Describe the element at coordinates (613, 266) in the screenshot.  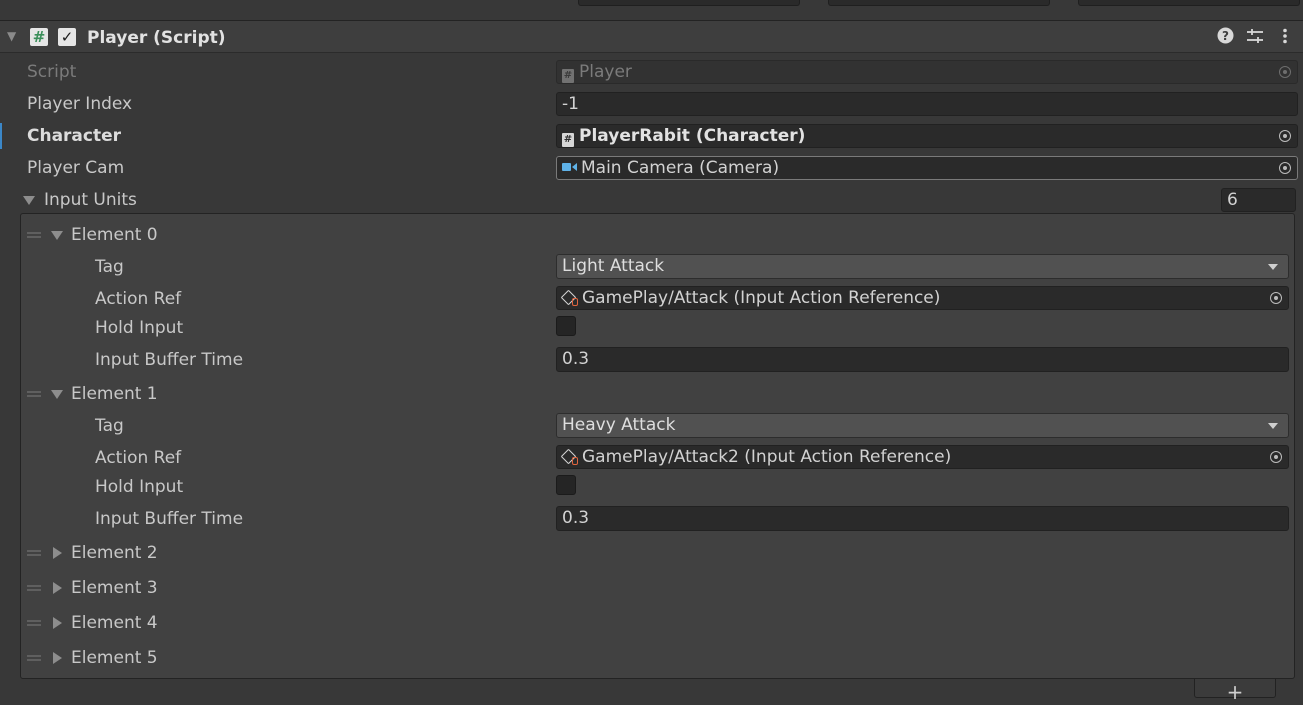
I see `tag-value: Light Attack` at that location.